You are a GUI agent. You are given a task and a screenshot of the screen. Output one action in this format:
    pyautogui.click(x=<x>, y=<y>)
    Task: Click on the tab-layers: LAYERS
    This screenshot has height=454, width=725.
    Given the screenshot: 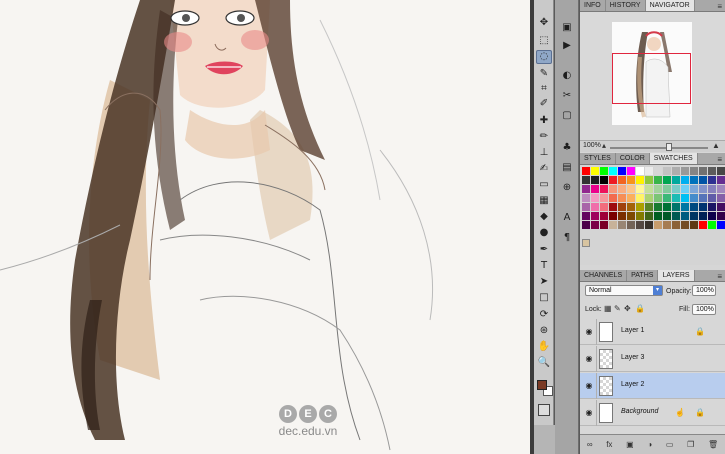 What is the action you would take?
    pyautogui.click(x=676, y=275)
    